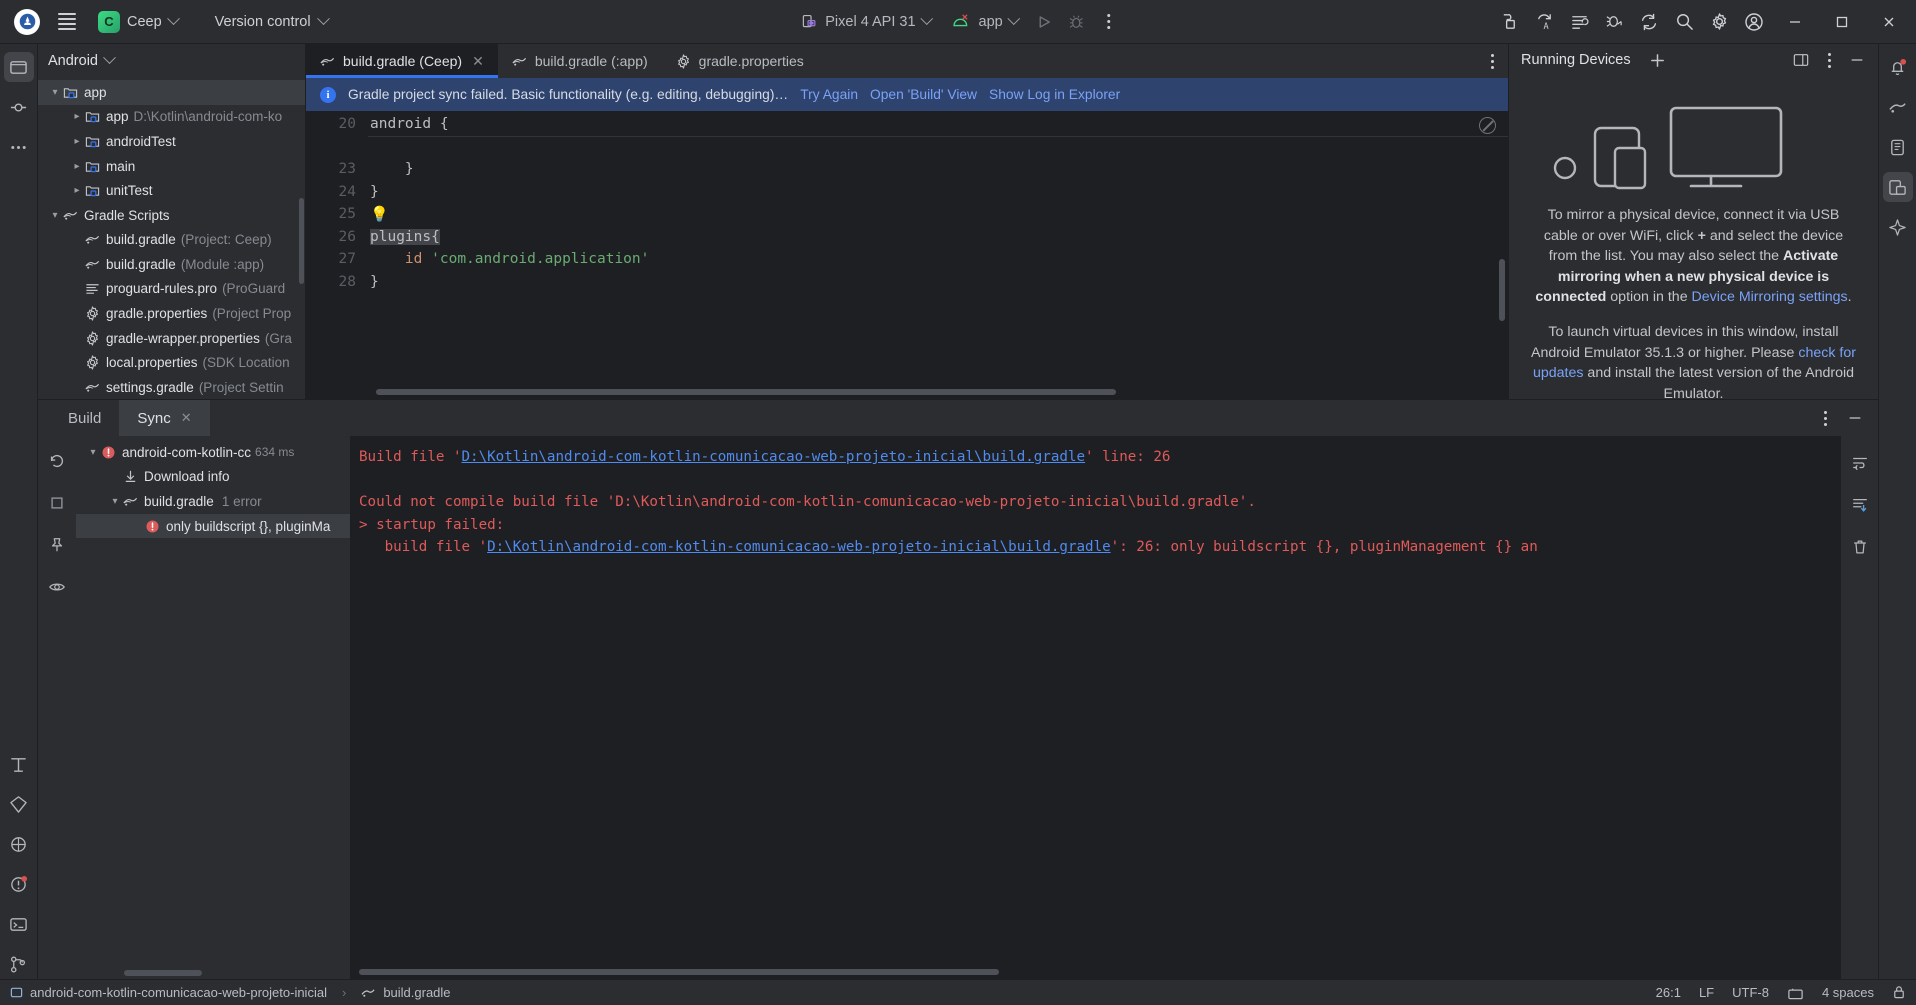 The image size is (1916, 1005). I want to click on sidebar-item-problems, so click(19, 884).